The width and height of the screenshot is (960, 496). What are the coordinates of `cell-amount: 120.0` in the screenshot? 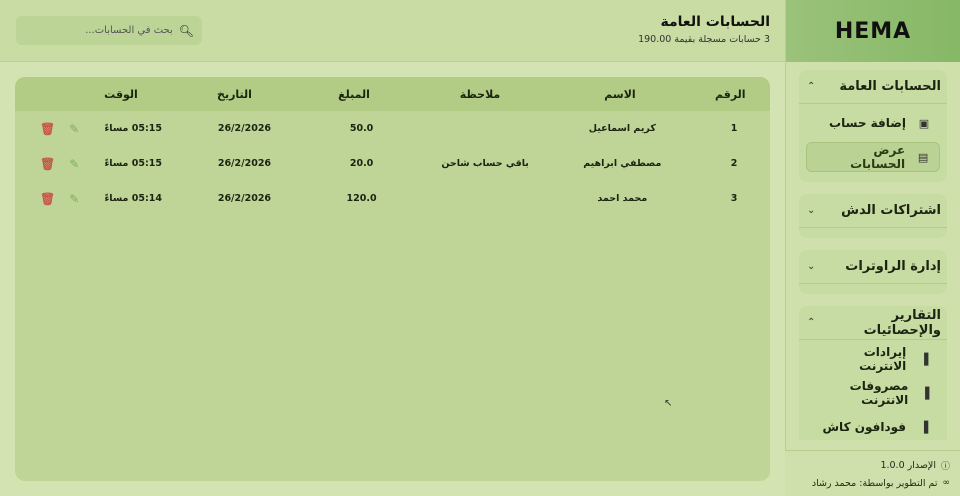 It's located at (361, 198).